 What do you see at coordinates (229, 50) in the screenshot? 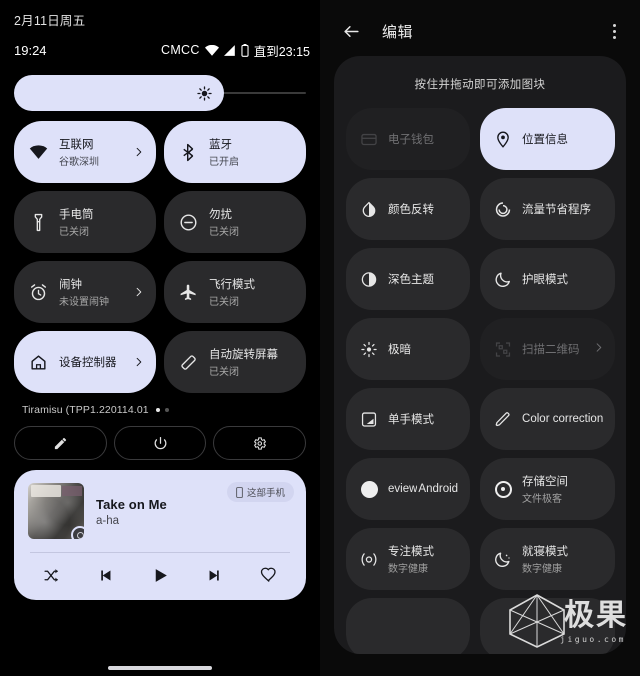
I see `signal-icon` at bounding box center [229, 50].